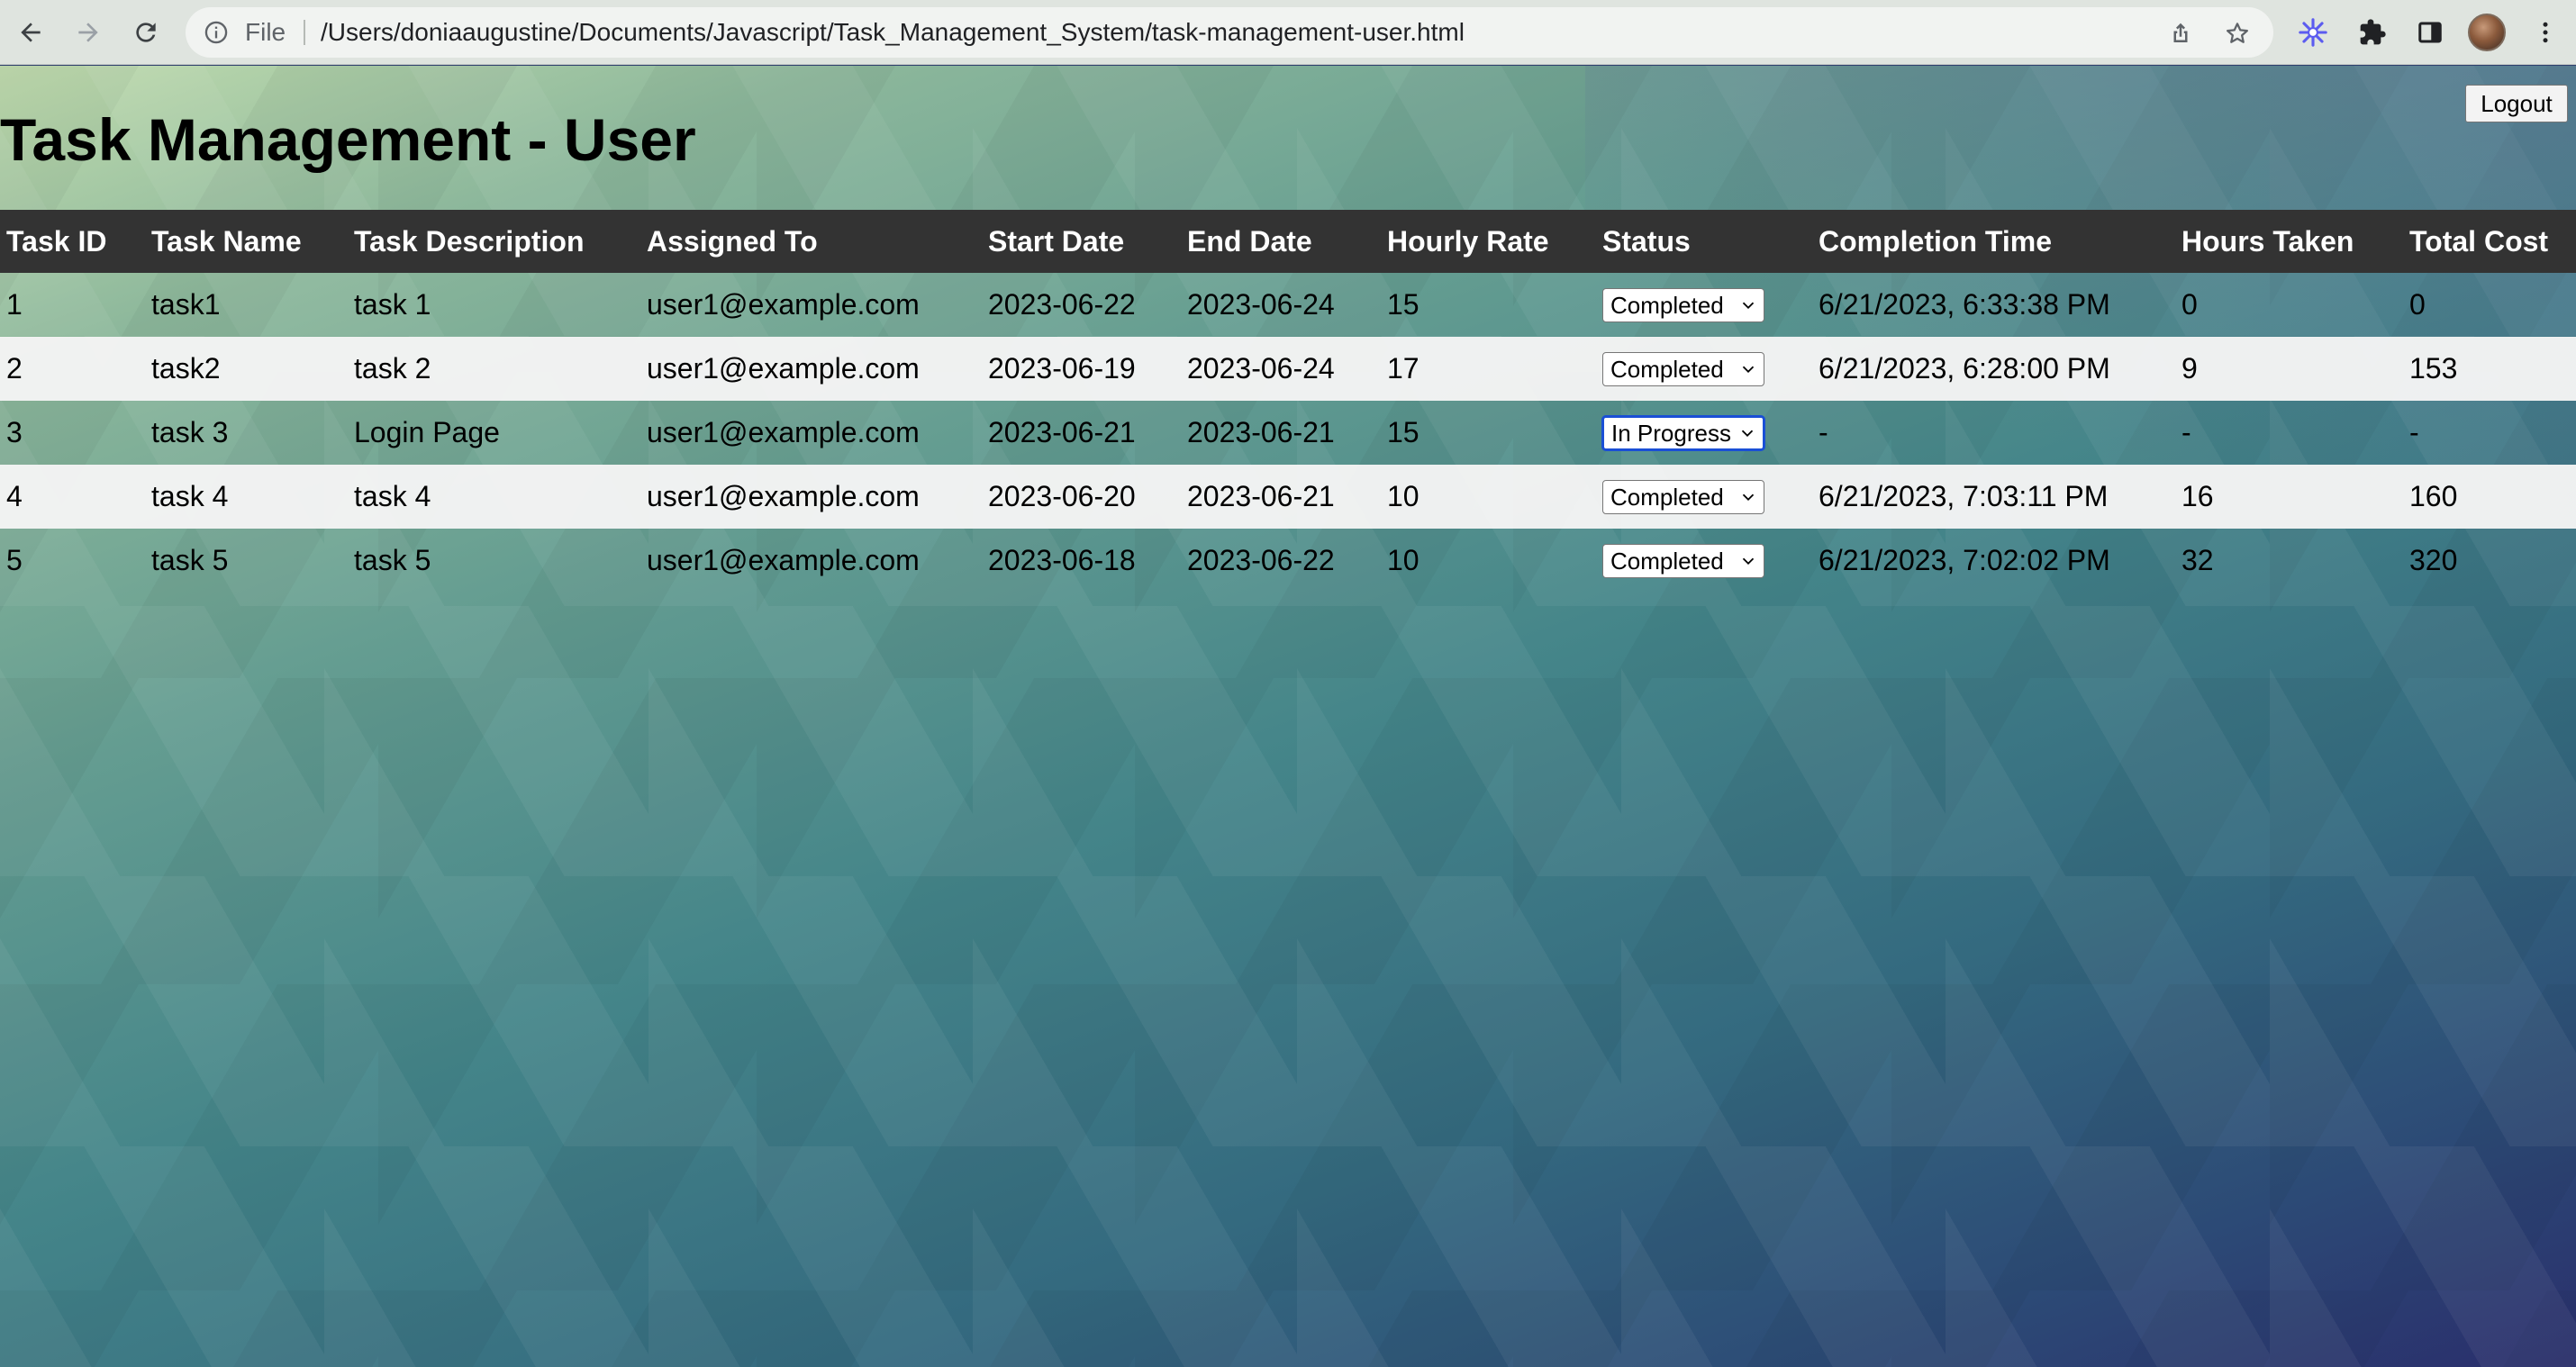 This screenshot has height=1367, width=2576. Describe the element at coordinates (14, 496) in the screenshot. I see `task-id: 4` at that location.